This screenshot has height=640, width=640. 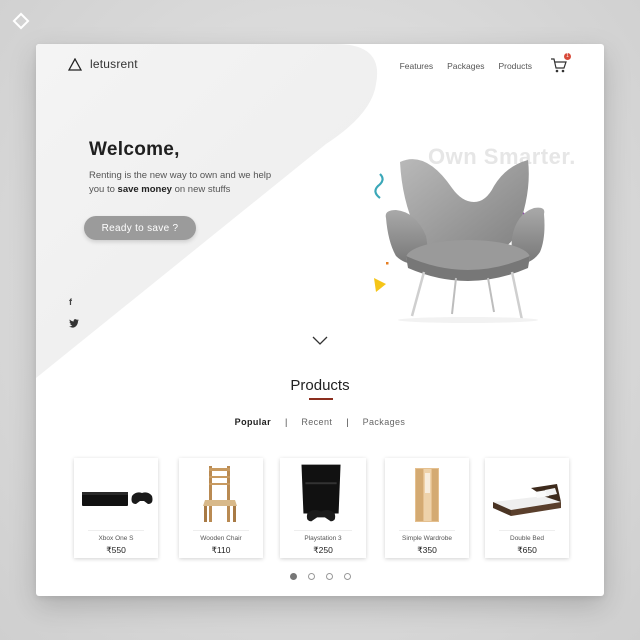 I want to click on product-card-wooden-chair: Wooden Chair ₹110, so click(x=221, y=508).